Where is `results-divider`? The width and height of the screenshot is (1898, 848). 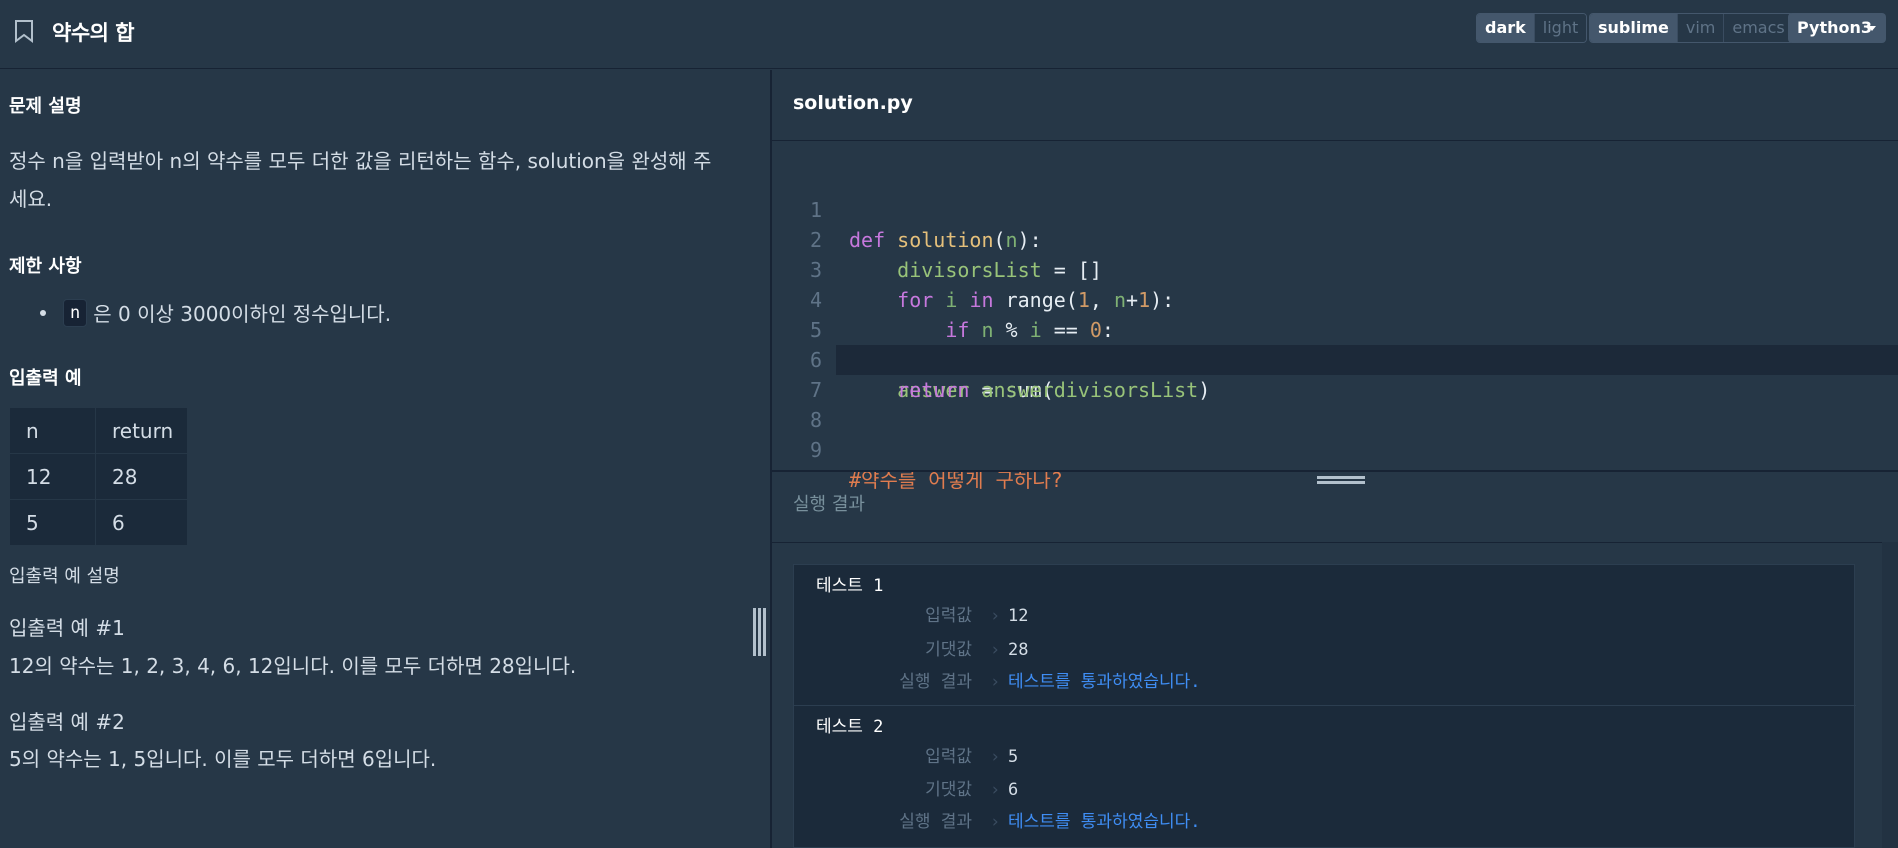 results-divider is located at coordinates (1335, 542).